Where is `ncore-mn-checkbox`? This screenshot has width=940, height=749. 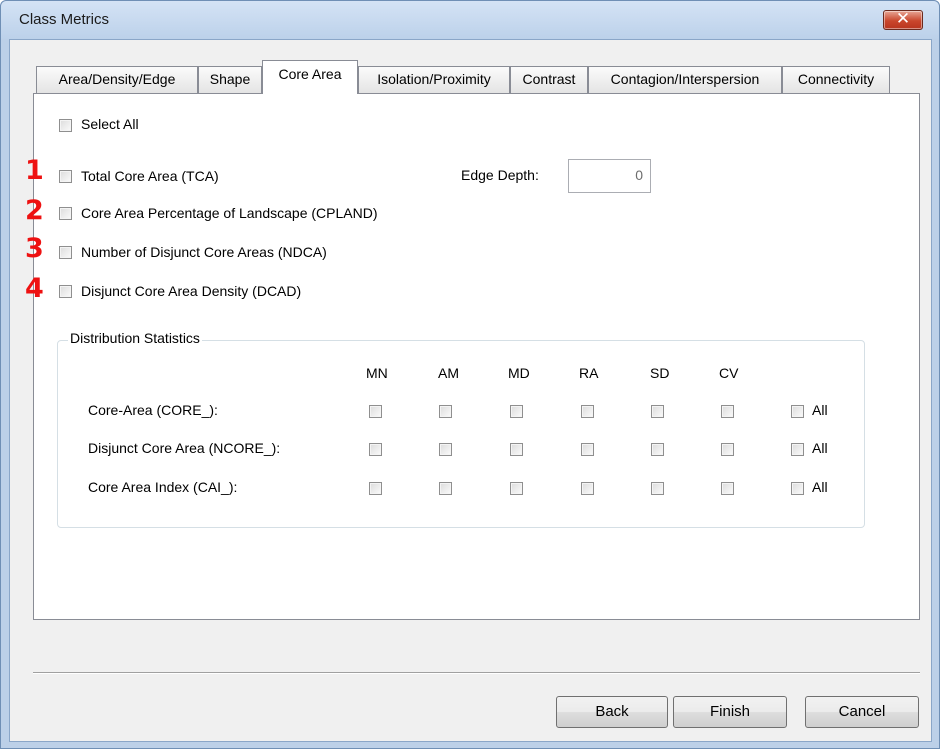 ncore-mn-checkbox is located at coordinates (375, 449).